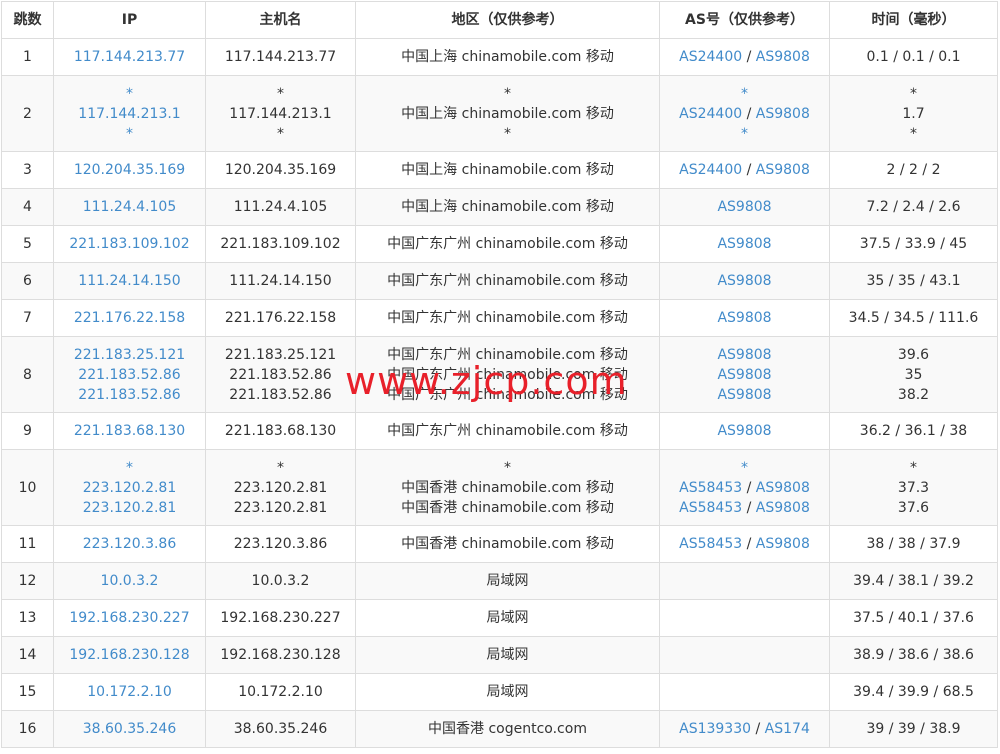 The width and height of the screenshot is (1000, 754). What do you see at coordinates (507, 544) in the screenshot?
I see `region-cell: 中国香港 chinamobile.com 移动` at bounding box center [507, 544].